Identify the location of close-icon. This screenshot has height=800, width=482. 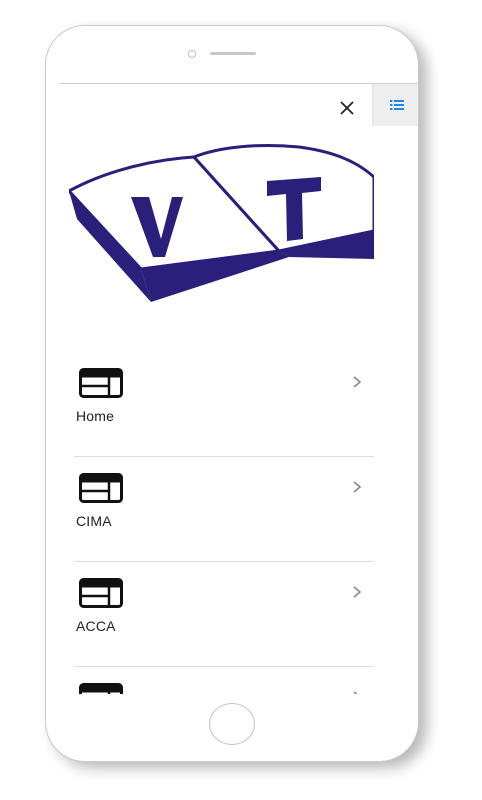
(347, 108).